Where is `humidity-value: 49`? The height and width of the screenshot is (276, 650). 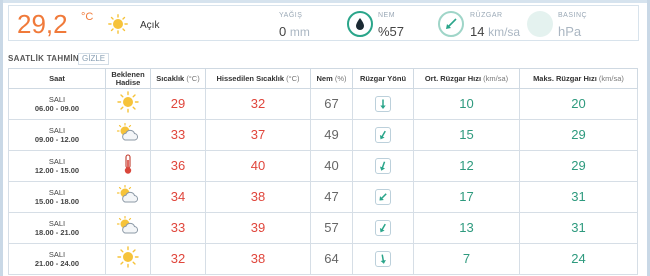
humidity-value: 49 is located at coordinates (331, 134).